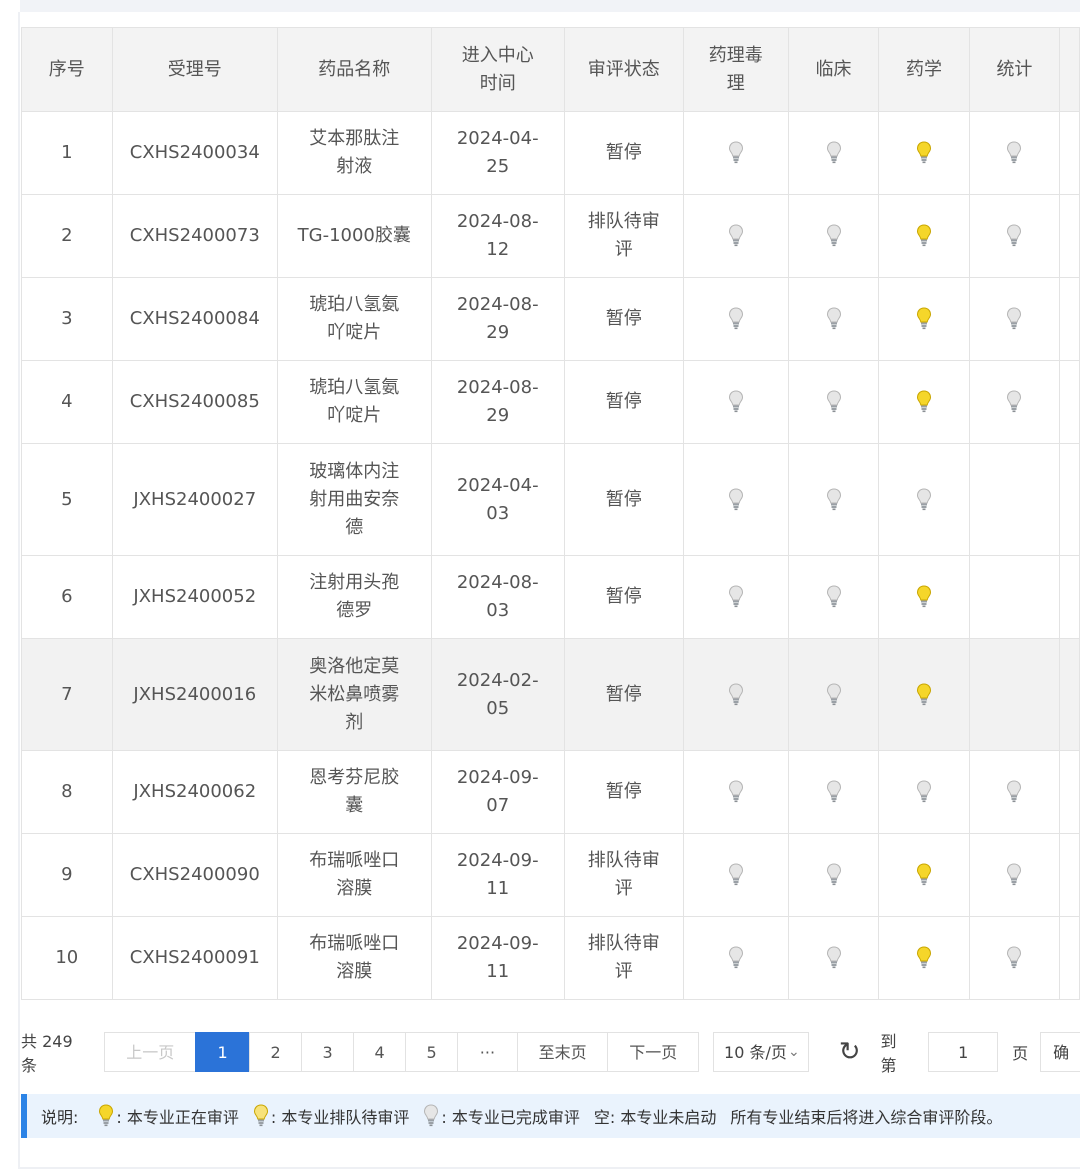 The width and height of the screenshot is (1080, 1170). I want to click on total-count: 共 249 条, so click(47, 1053).